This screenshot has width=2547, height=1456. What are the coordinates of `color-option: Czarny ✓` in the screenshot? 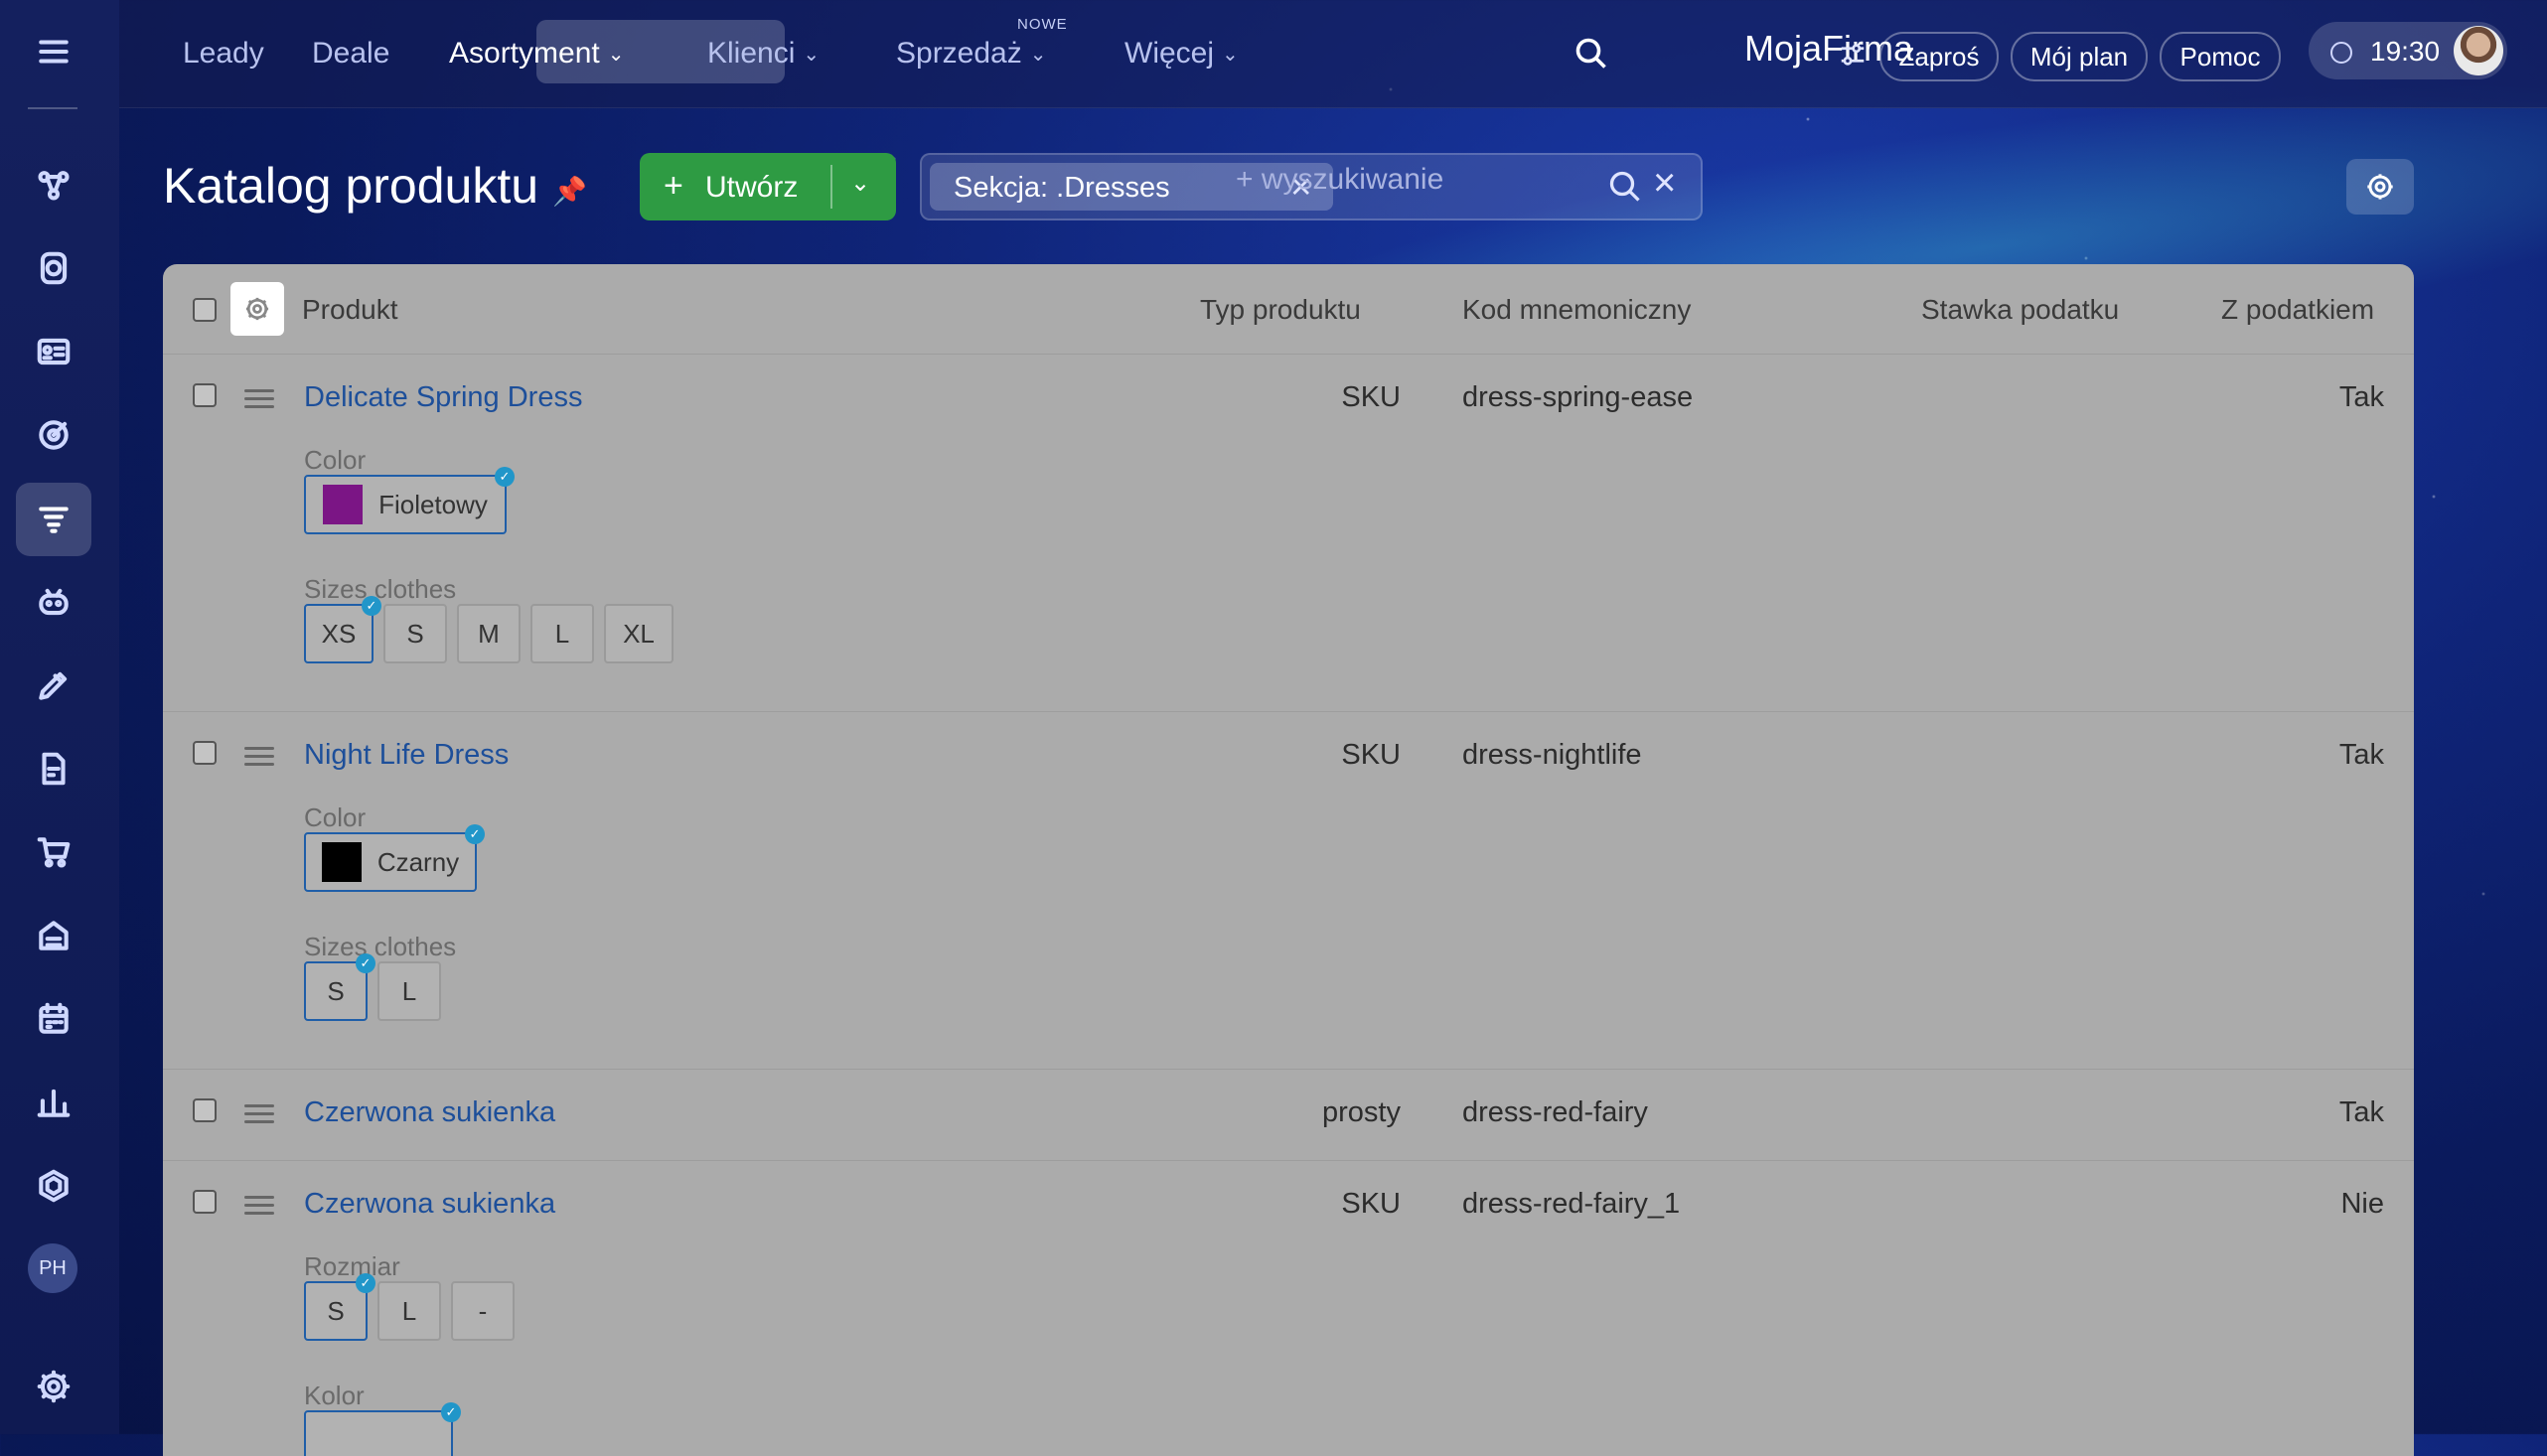 It's located at (394, 858).